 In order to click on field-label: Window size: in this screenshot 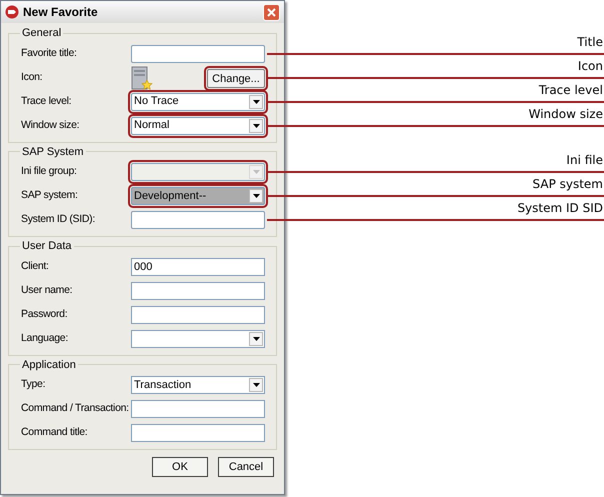, I will do `click(50, 125)`.